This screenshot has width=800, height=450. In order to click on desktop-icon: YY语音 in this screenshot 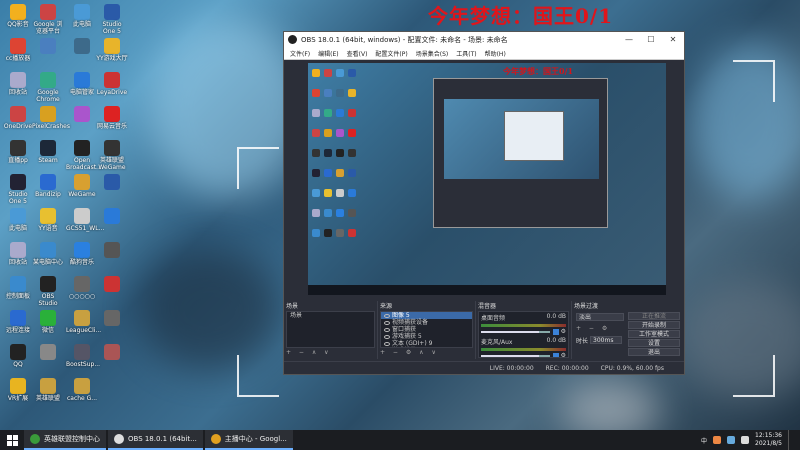, I will do `click(48, 220)`.